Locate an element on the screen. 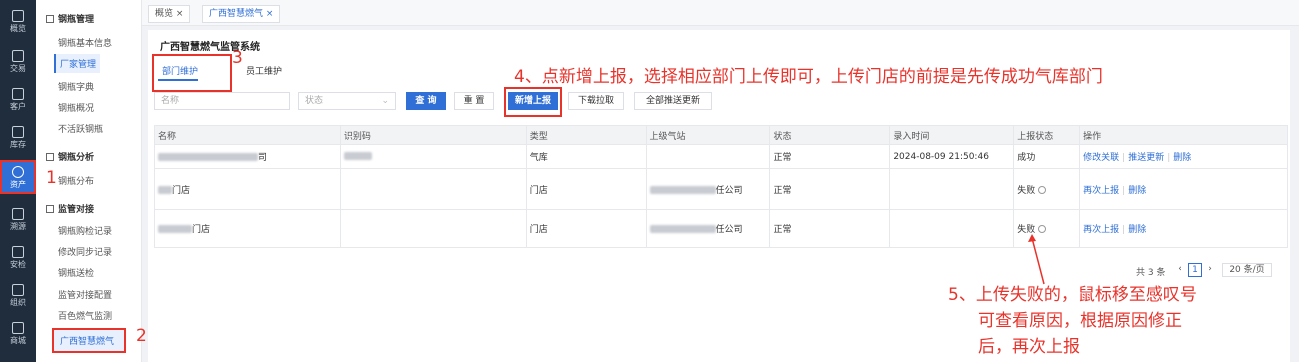 This screenshot has width=1299, height=362. cell-text: 门店 is located at coordinates (201, 230).